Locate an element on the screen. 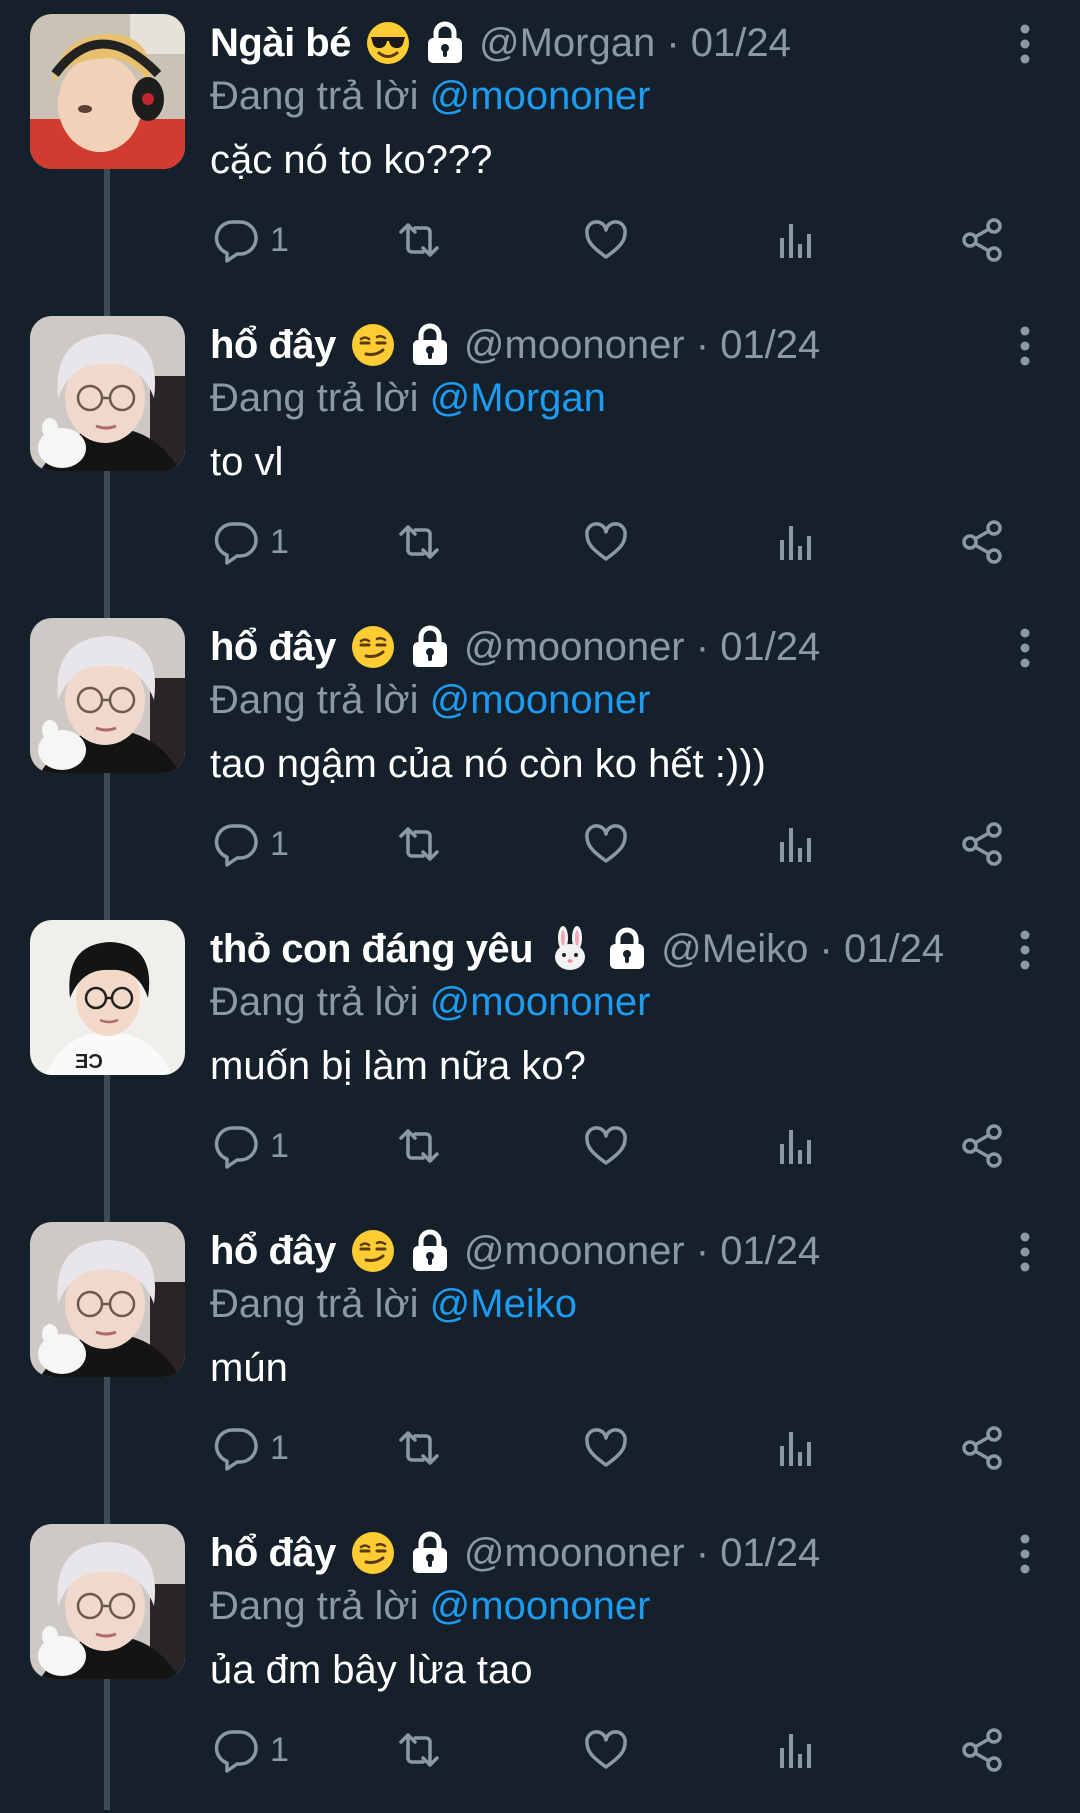 The height and width of the screenshot is (1813, 1080). avatar-person-with-headset is located at coordinates (107, 91).